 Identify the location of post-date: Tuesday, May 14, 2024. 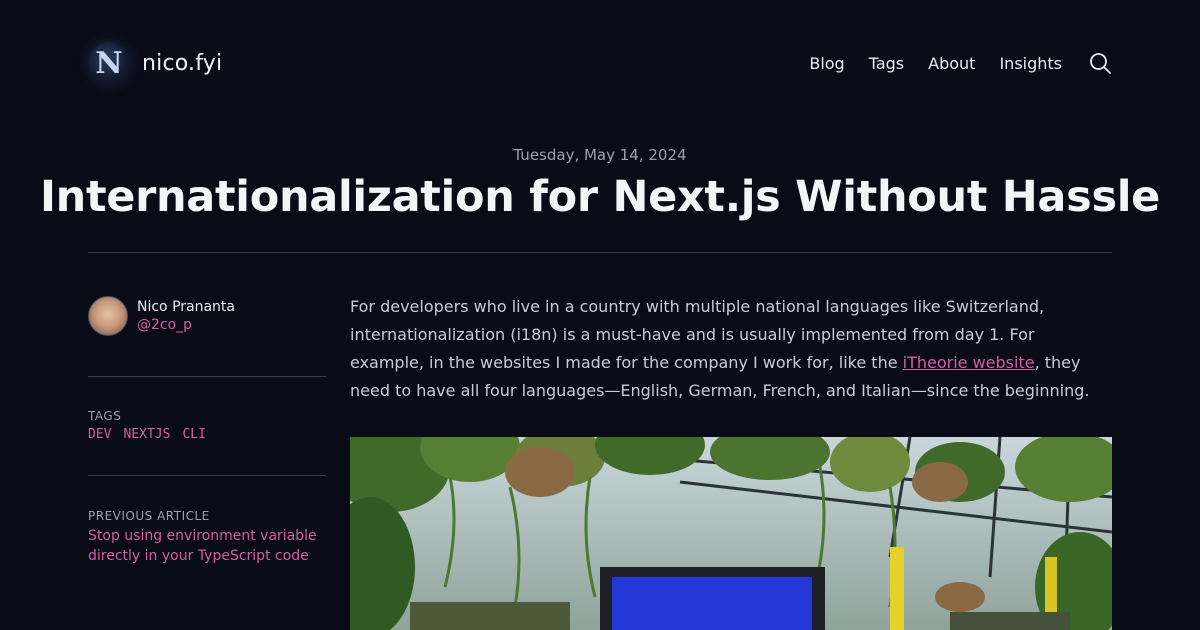
(600, 155).